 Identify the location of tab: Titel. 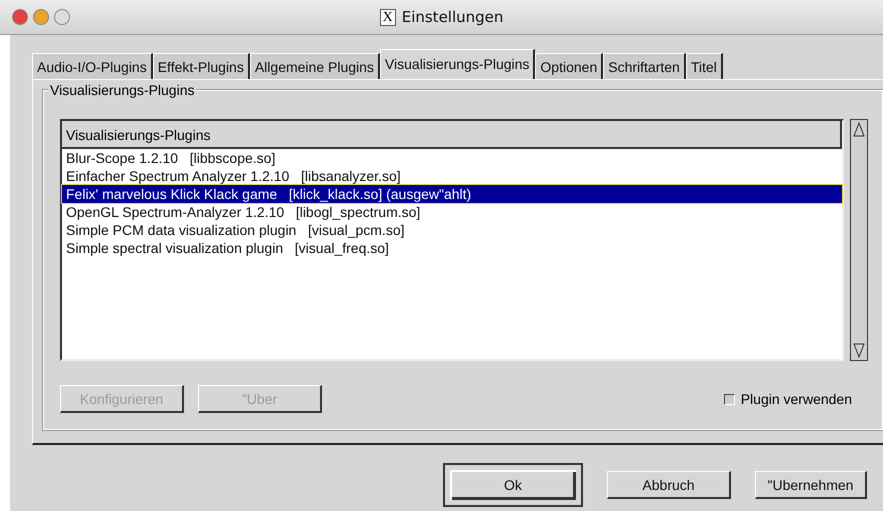
(704, 66).